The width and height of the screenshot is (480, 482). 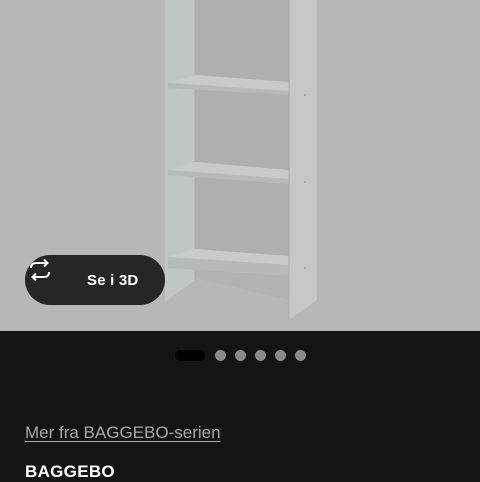 What do you see at coordinates (70, 471) in the screenshot?
I see `product-name: BAGGEBO` at bounding box center [70, 471].